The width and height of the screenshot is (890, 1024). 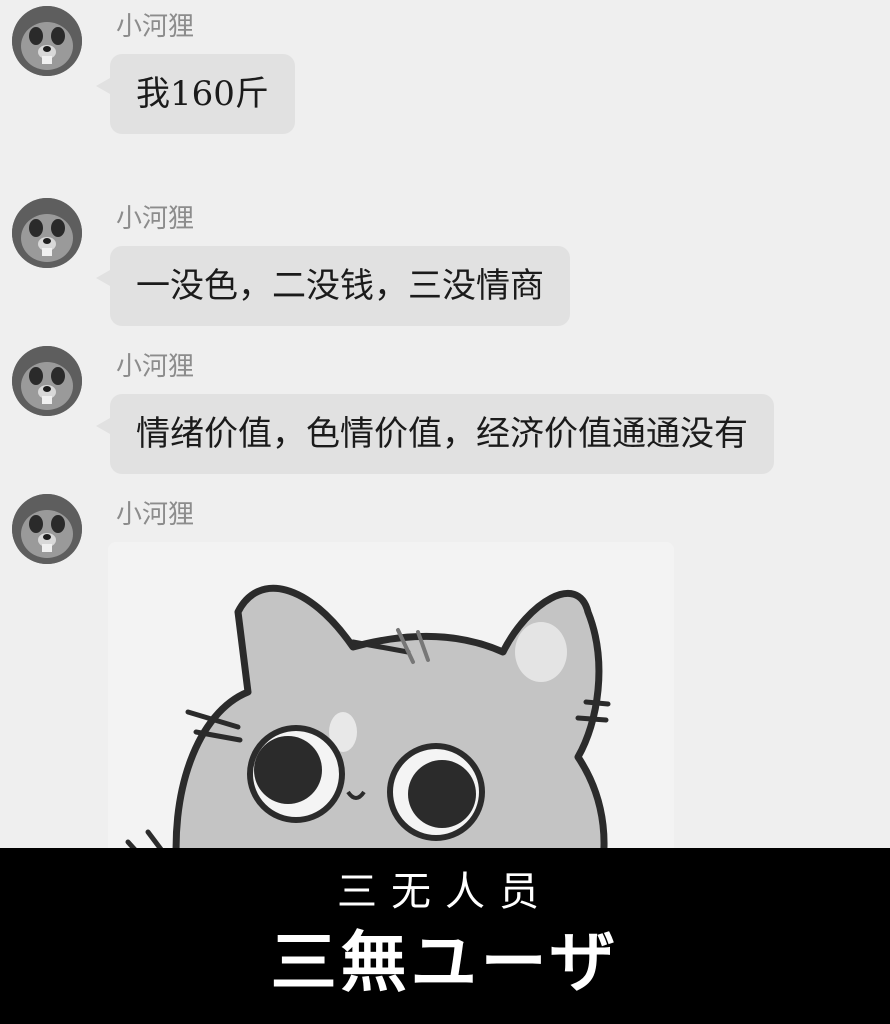 I want to click on subtitle-chinese: 三无人员, so click(x=445, y=892).